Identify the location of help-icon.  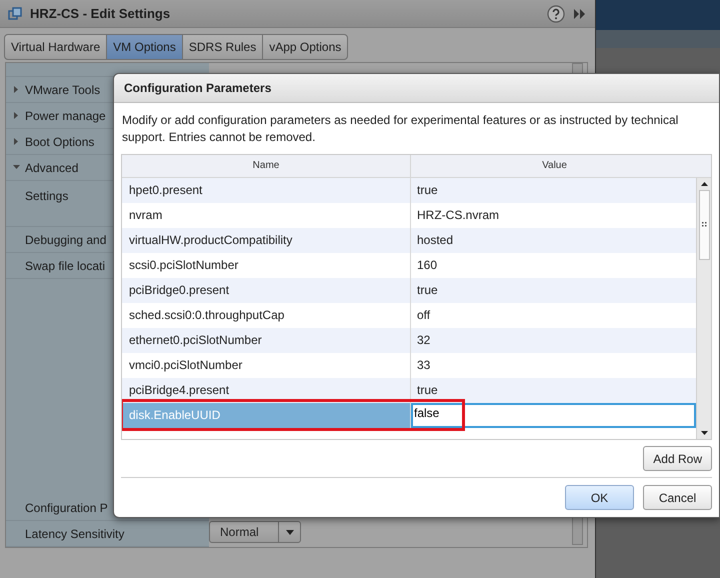
(556, 13).